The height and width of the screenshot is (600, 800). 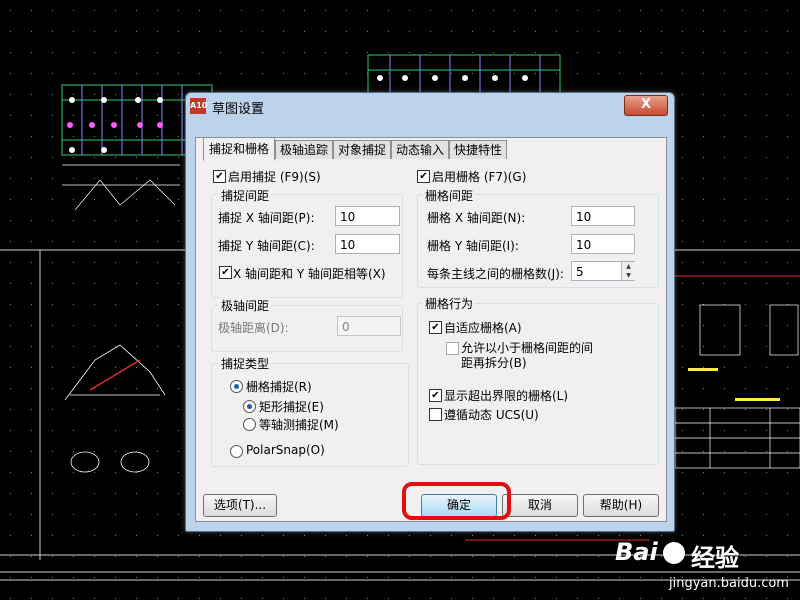 I want to click on stepper-down-icon: ▼, so click(x=628, y=275).